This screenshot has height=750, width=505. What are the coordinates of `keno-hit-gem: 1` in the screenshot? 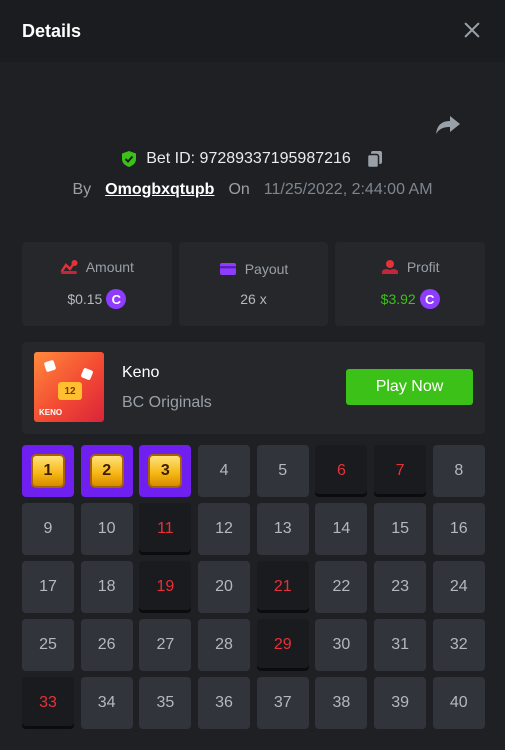 It's located at (48, 471).